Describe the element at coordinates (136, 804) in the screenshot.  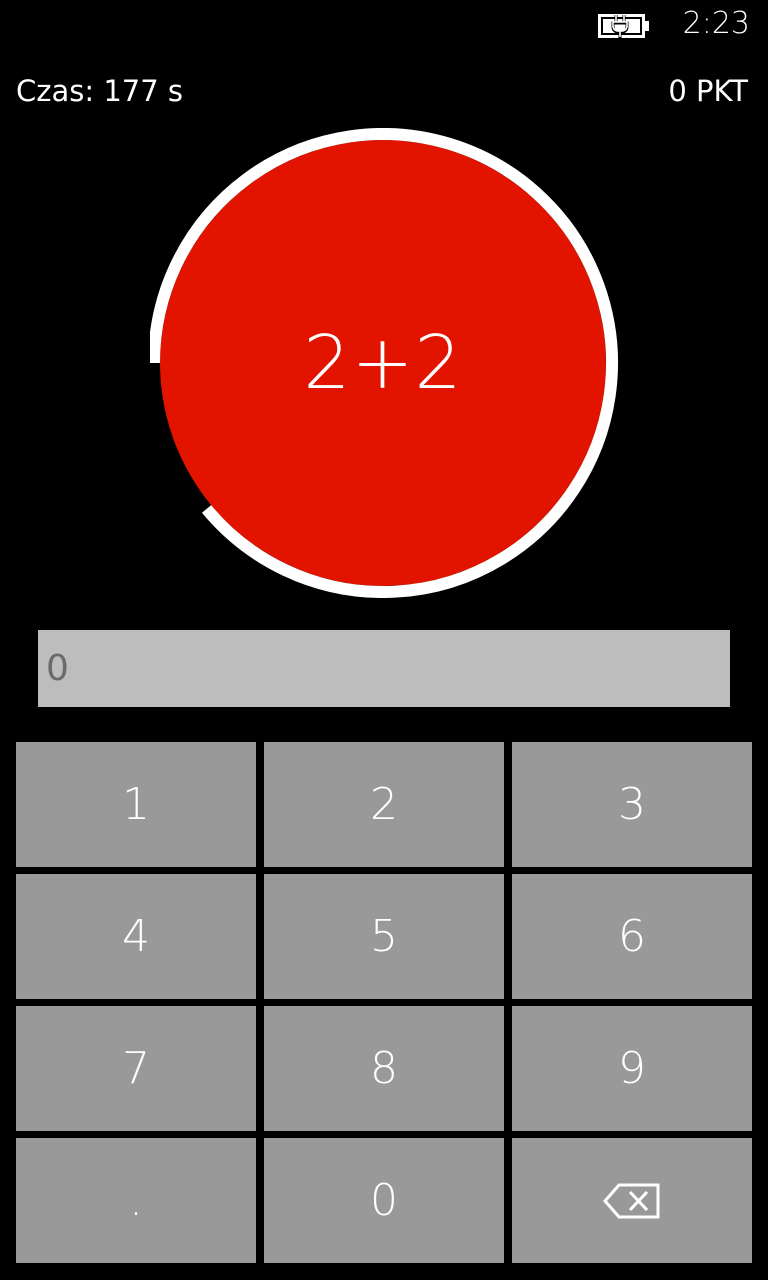
I see `key-1: 1` at that location.